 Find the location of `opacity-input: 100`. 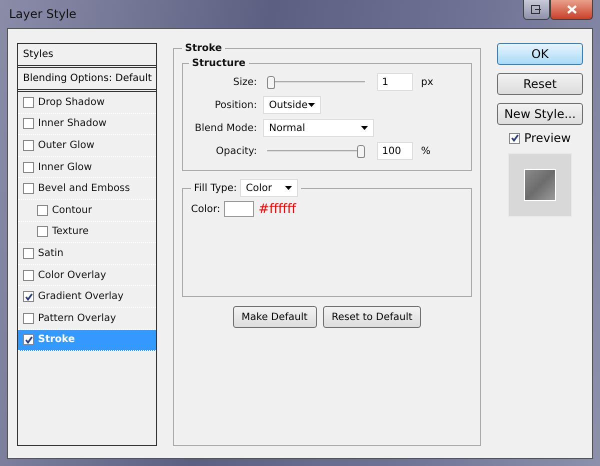

opacity-input: 100 is located at coordinates (395, 151).